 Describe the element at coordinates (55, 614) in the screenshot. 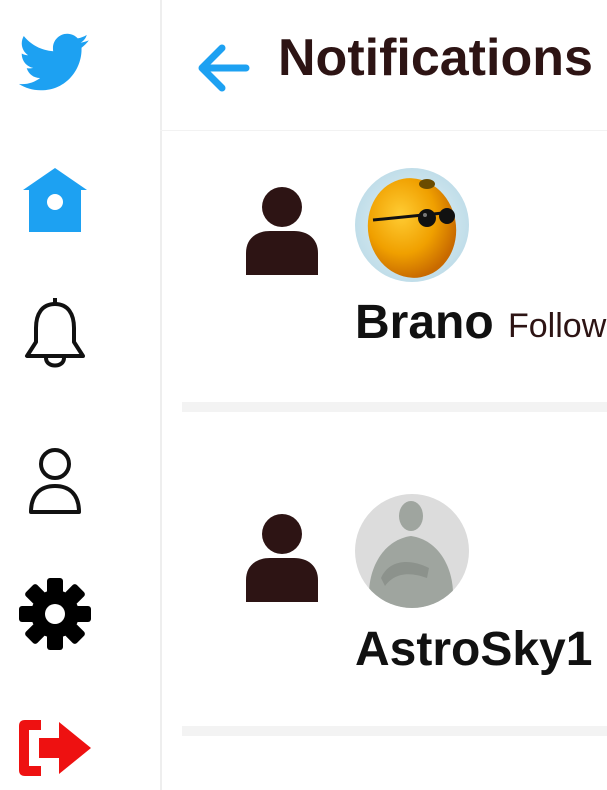

I see `gear-icon` at that location.